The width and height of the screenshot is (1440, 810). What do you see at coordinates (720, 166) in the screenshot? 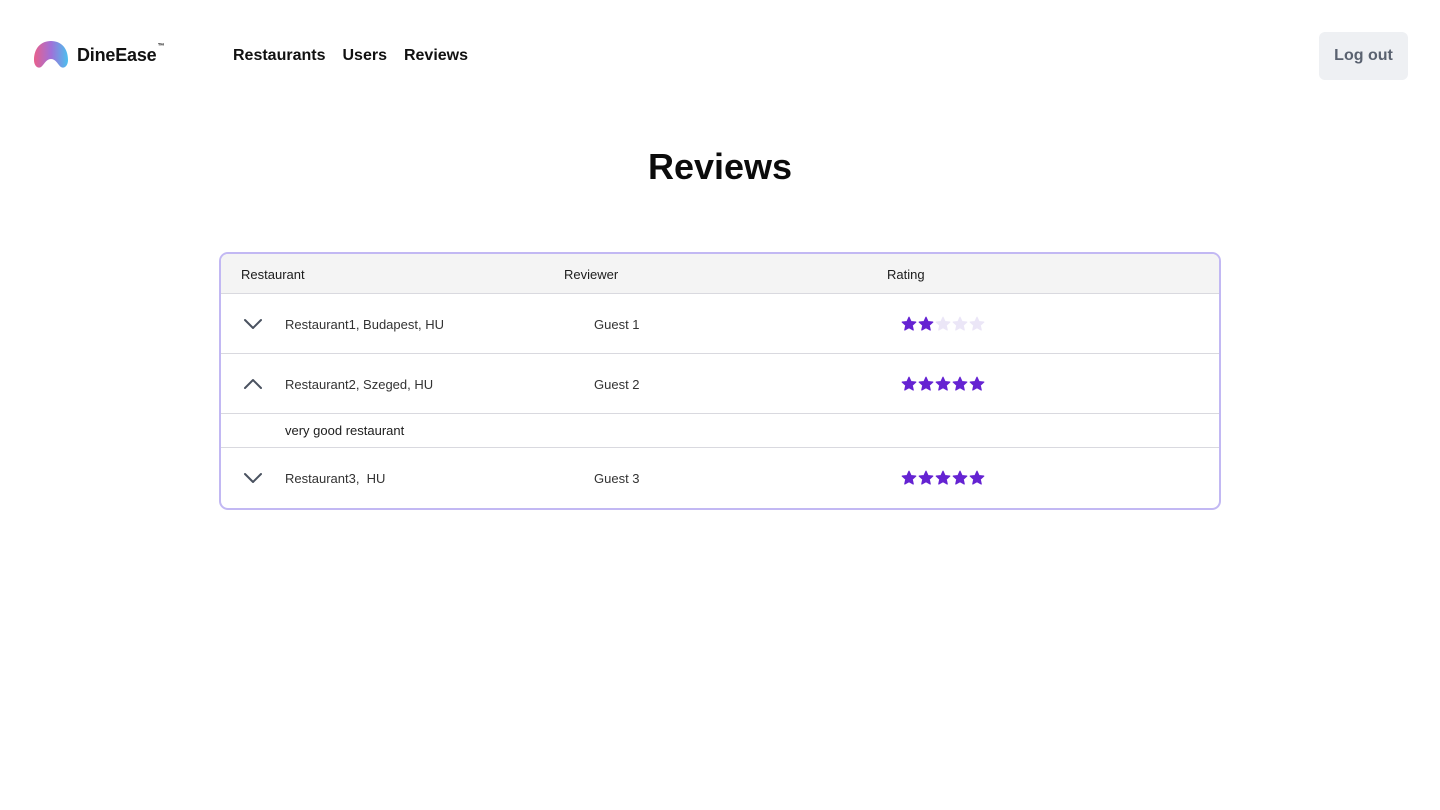
I see `page-title: Reviews` at bounding box center [720, 166].